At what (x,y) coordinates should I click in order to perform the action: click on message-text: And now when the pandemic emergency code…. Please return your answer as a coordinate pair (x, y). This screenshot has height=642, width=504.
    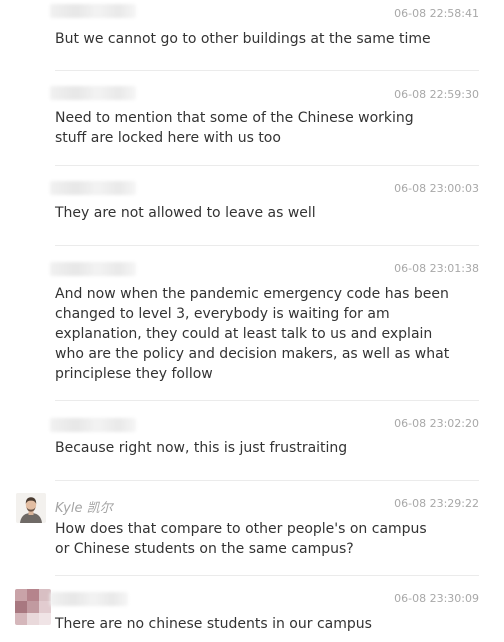
    Looking at the image, I should click on (252, 334).